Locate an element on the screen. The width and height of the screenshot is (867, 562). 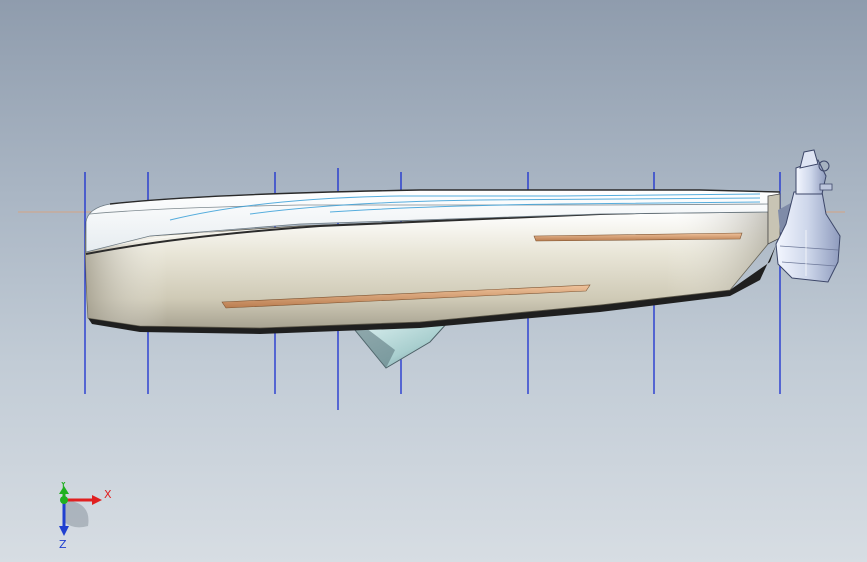
coordinate-triad: X Y Z is located at coordinates (85, 516).